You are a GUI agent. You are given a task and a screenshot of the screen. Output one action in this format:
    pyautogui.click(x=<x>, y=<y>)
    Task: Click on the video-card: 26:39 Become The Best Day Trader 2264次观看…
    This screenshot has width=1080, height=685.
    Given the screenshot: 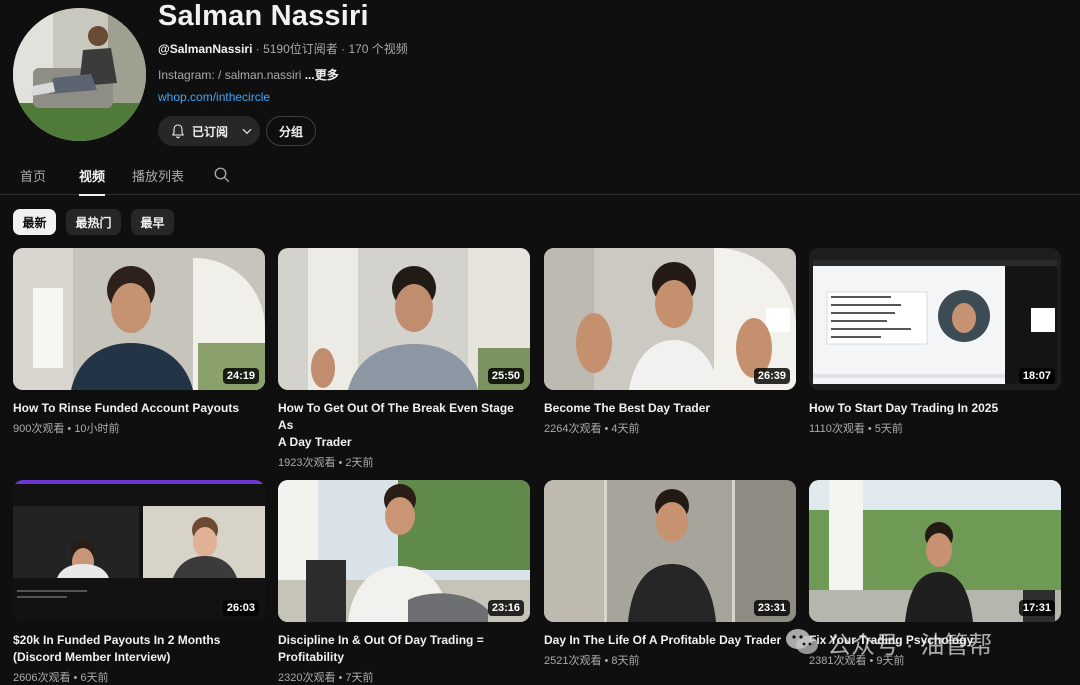 What is the action you would take?
    pyautogui.click(x=670, y=342)
    